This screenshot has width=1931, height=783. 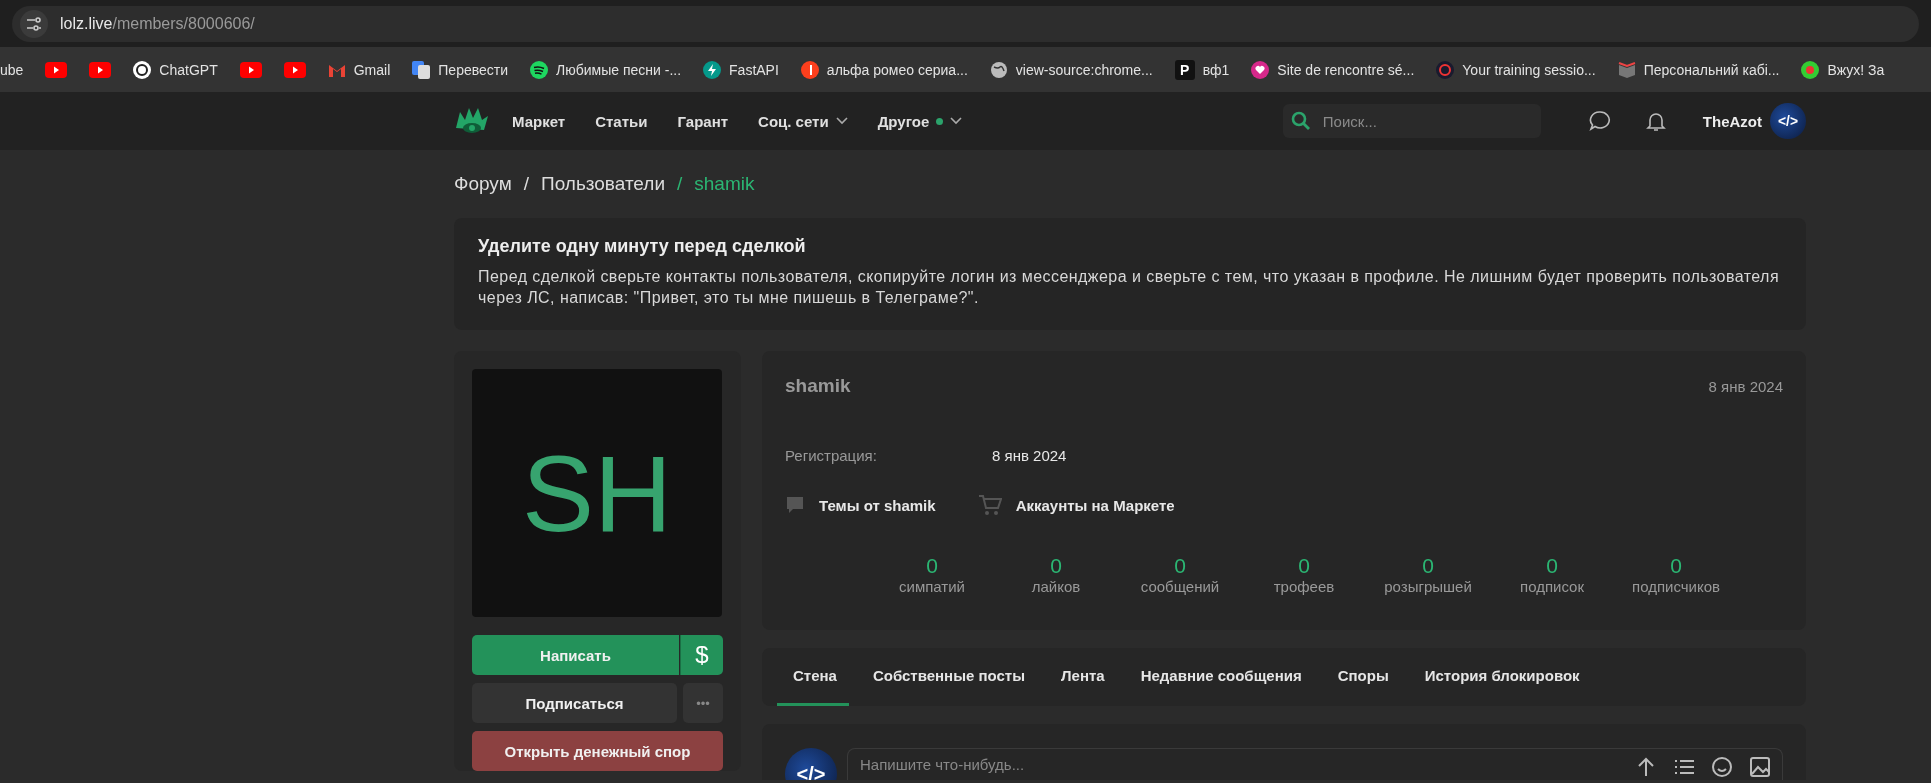 I want to click on address-bar: lolz.live/members/8000606/, so click(x=965, y=23).